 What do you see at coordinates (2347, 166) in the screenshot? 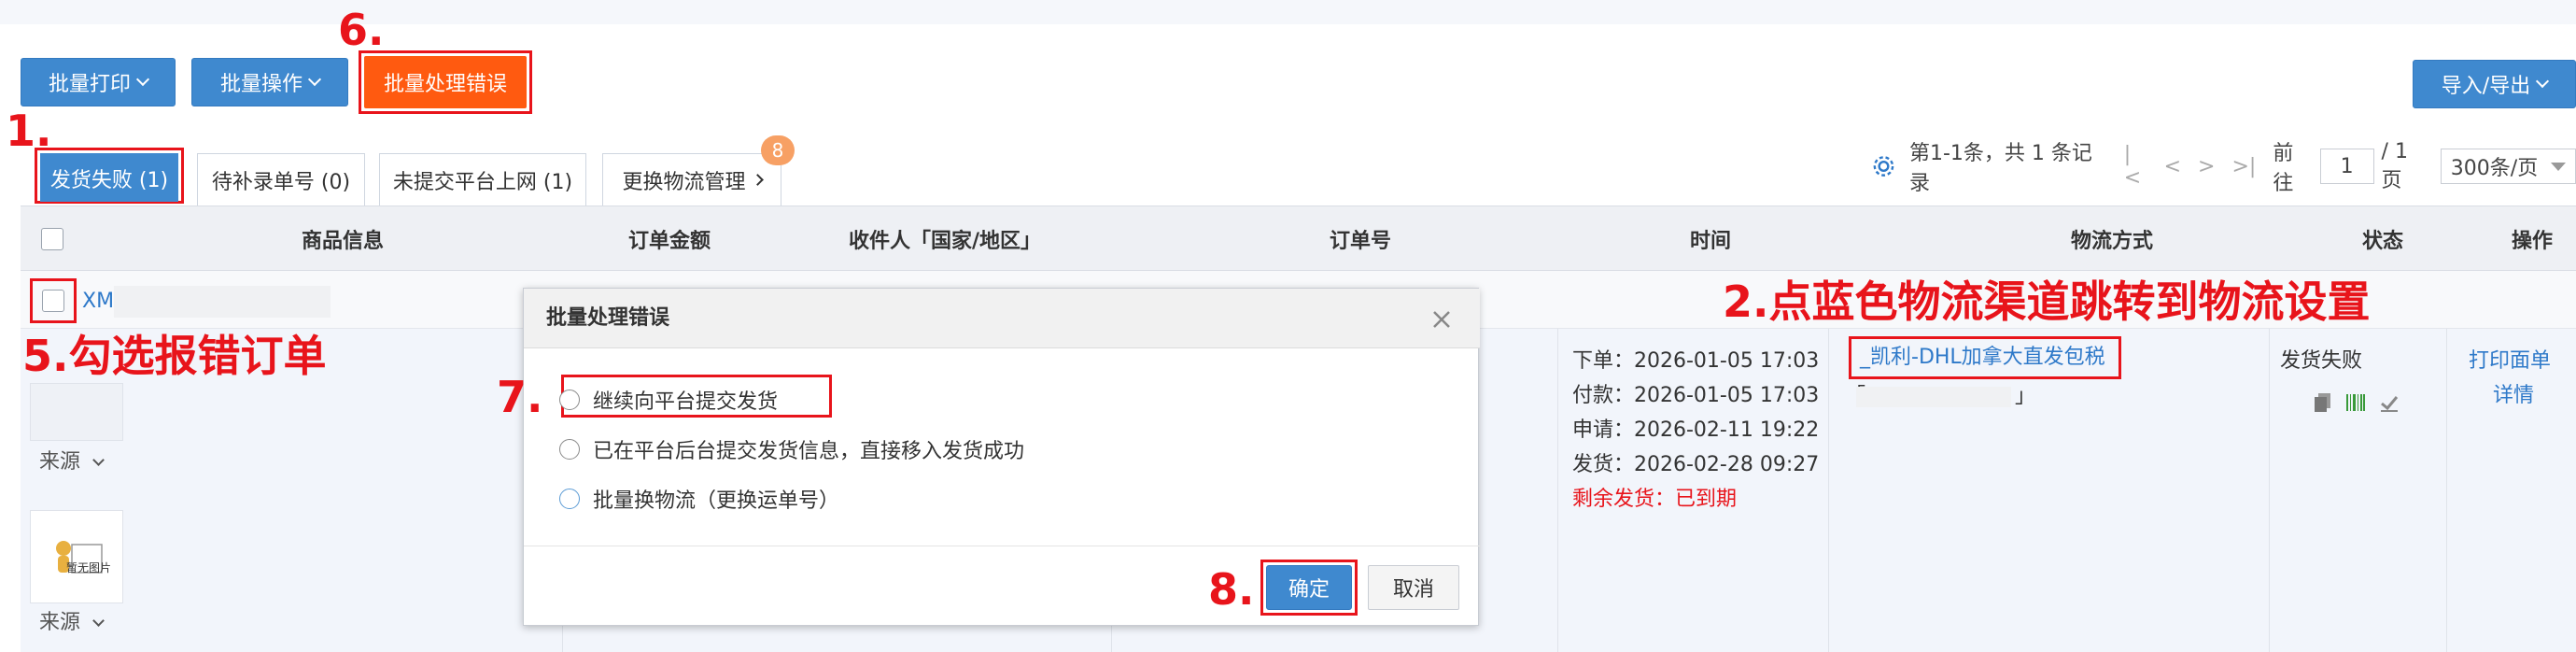
I see `page-number-input: 1` at bounding box center [2347, 166].